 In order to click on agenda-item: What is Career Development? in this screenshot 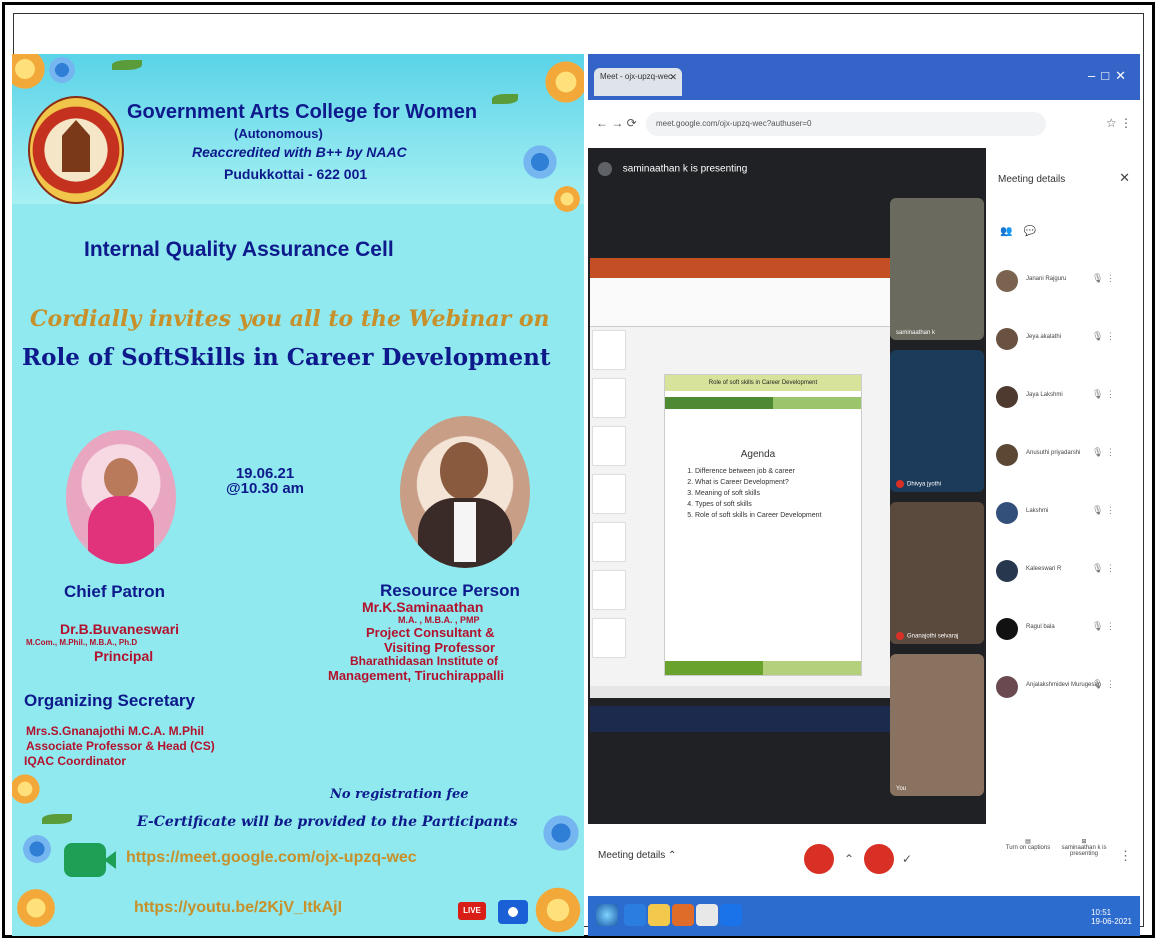, I will do `click(764, 482)`.